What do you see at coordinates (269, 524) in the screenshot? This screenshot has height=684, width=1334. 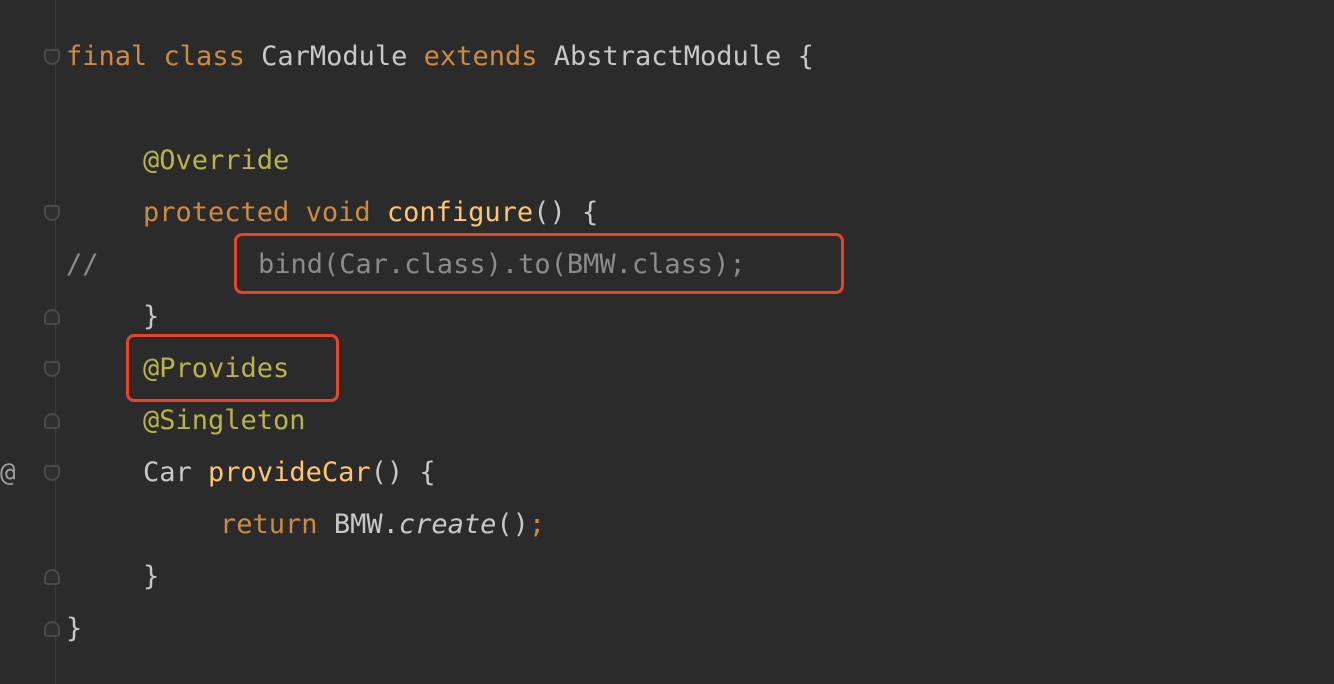 I see `keyword-return: return` at bounding box center [269, 524].